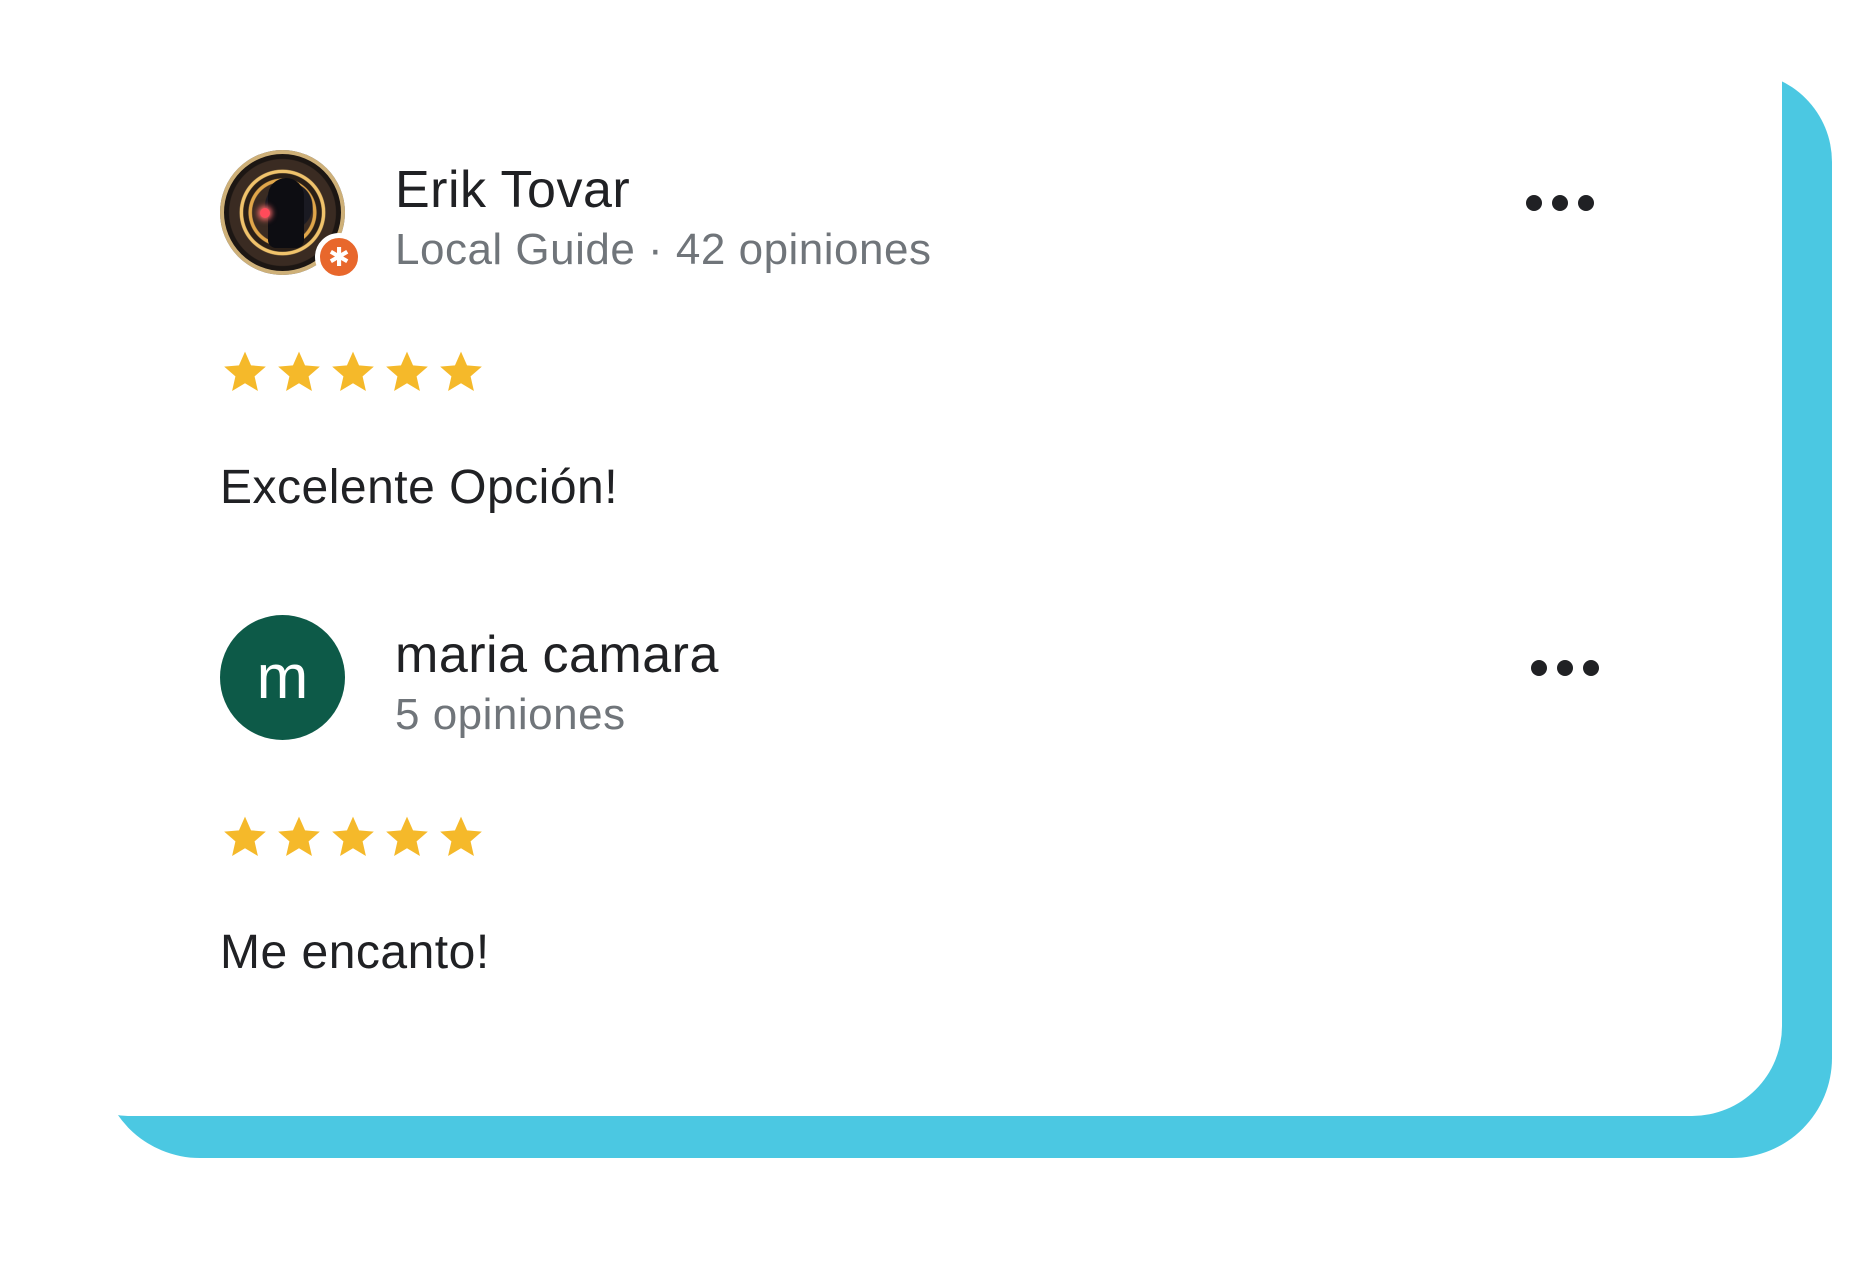  Describe the element at coordinates (419, 487) in the screenshot. I see `review-text: Excelente Opción!` at that location.